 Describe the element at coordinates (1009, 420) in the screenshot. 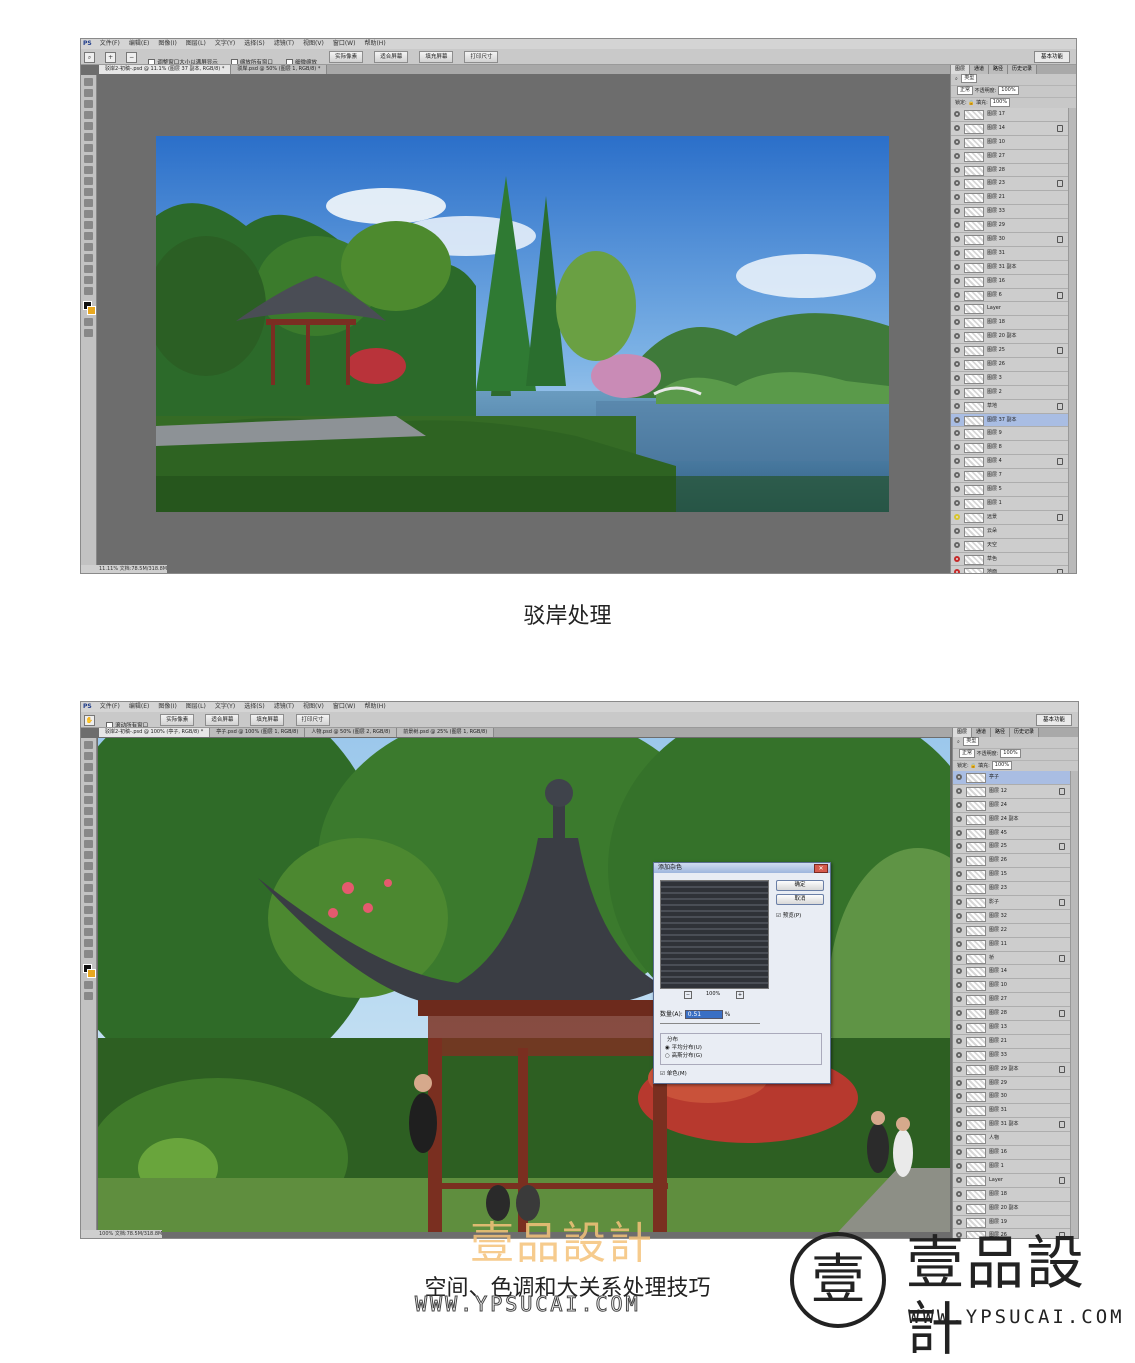

I see `layer-row: 图层 37 副本` at that location.